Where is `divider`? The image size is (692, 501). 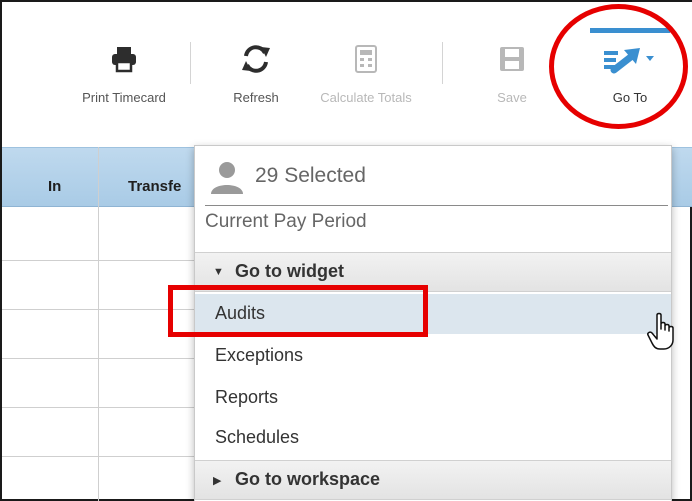 divider is located at coordinates (436, 205).